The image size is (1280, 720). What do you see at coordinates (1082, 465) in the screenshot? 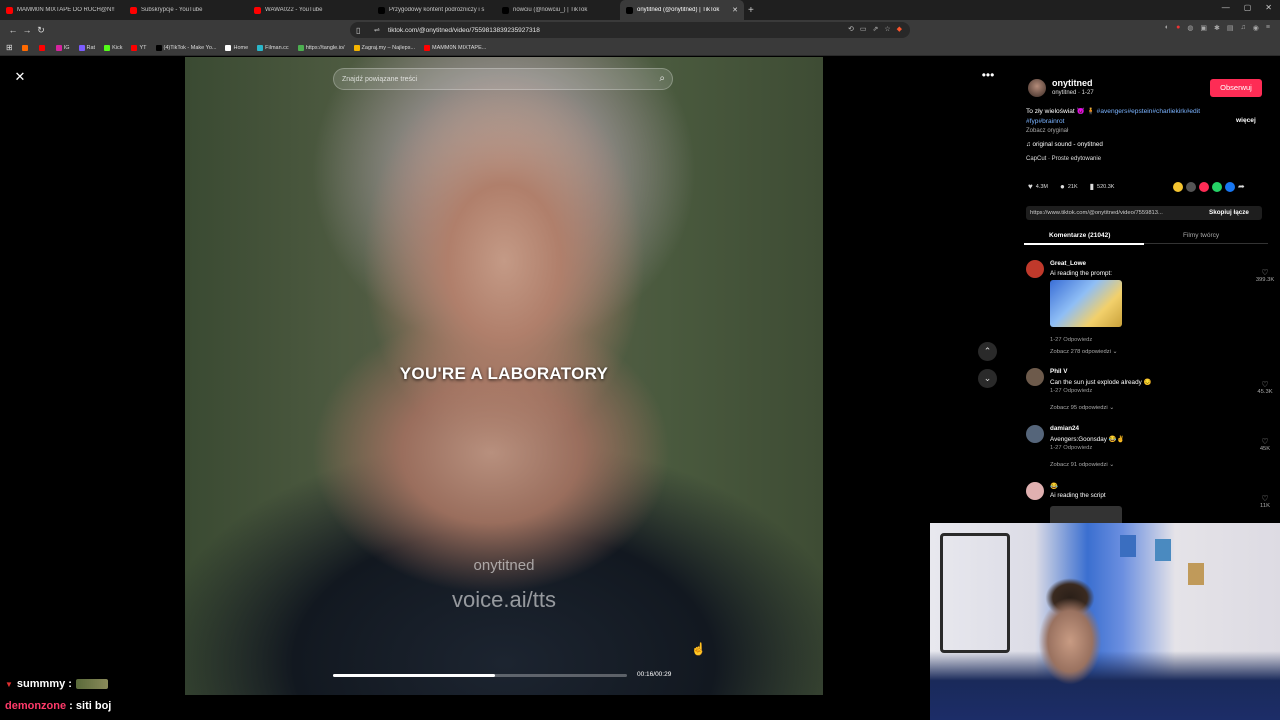
I see `view-replies-link: Zobacz 91 odpowiedzi ⌄` at bounding box center [1082, 465].